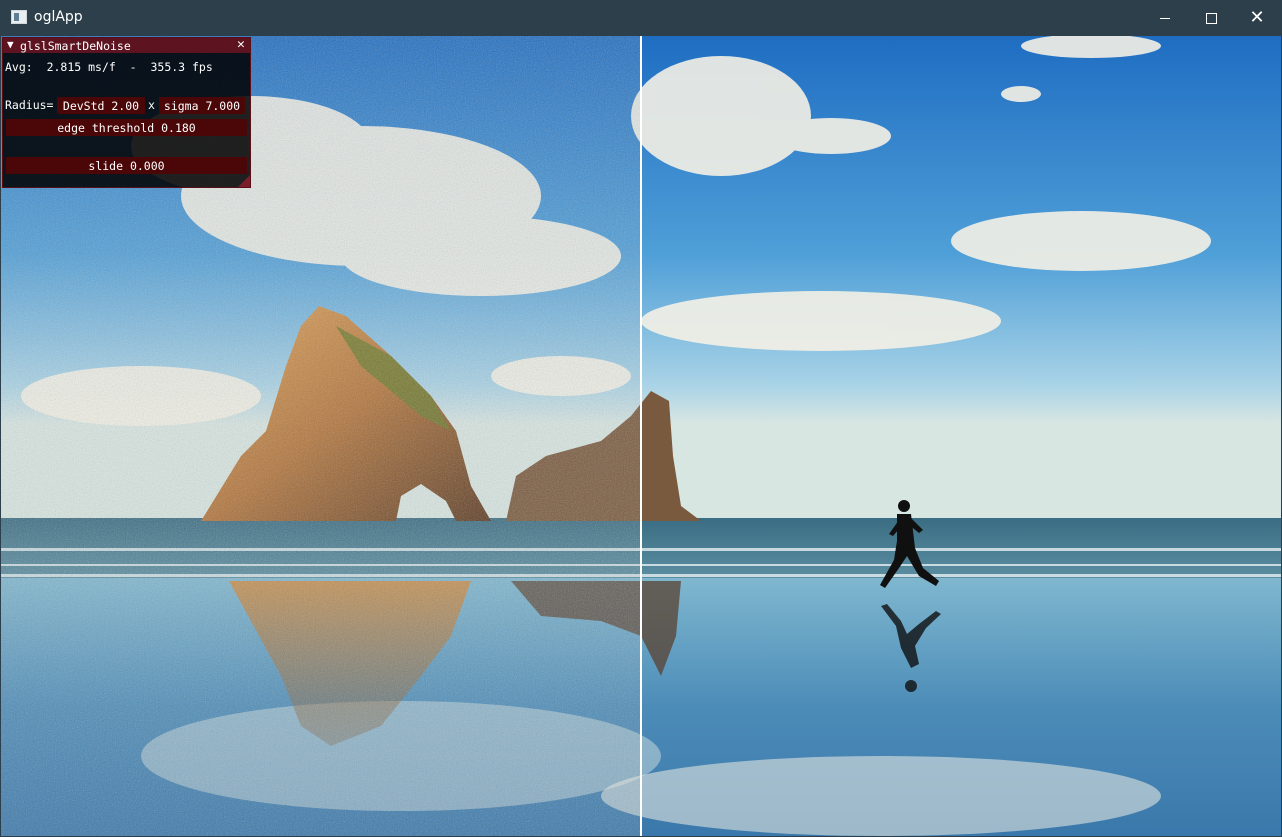  I want to click on sigma-slider: sigma 7.000, so click(202, 105).